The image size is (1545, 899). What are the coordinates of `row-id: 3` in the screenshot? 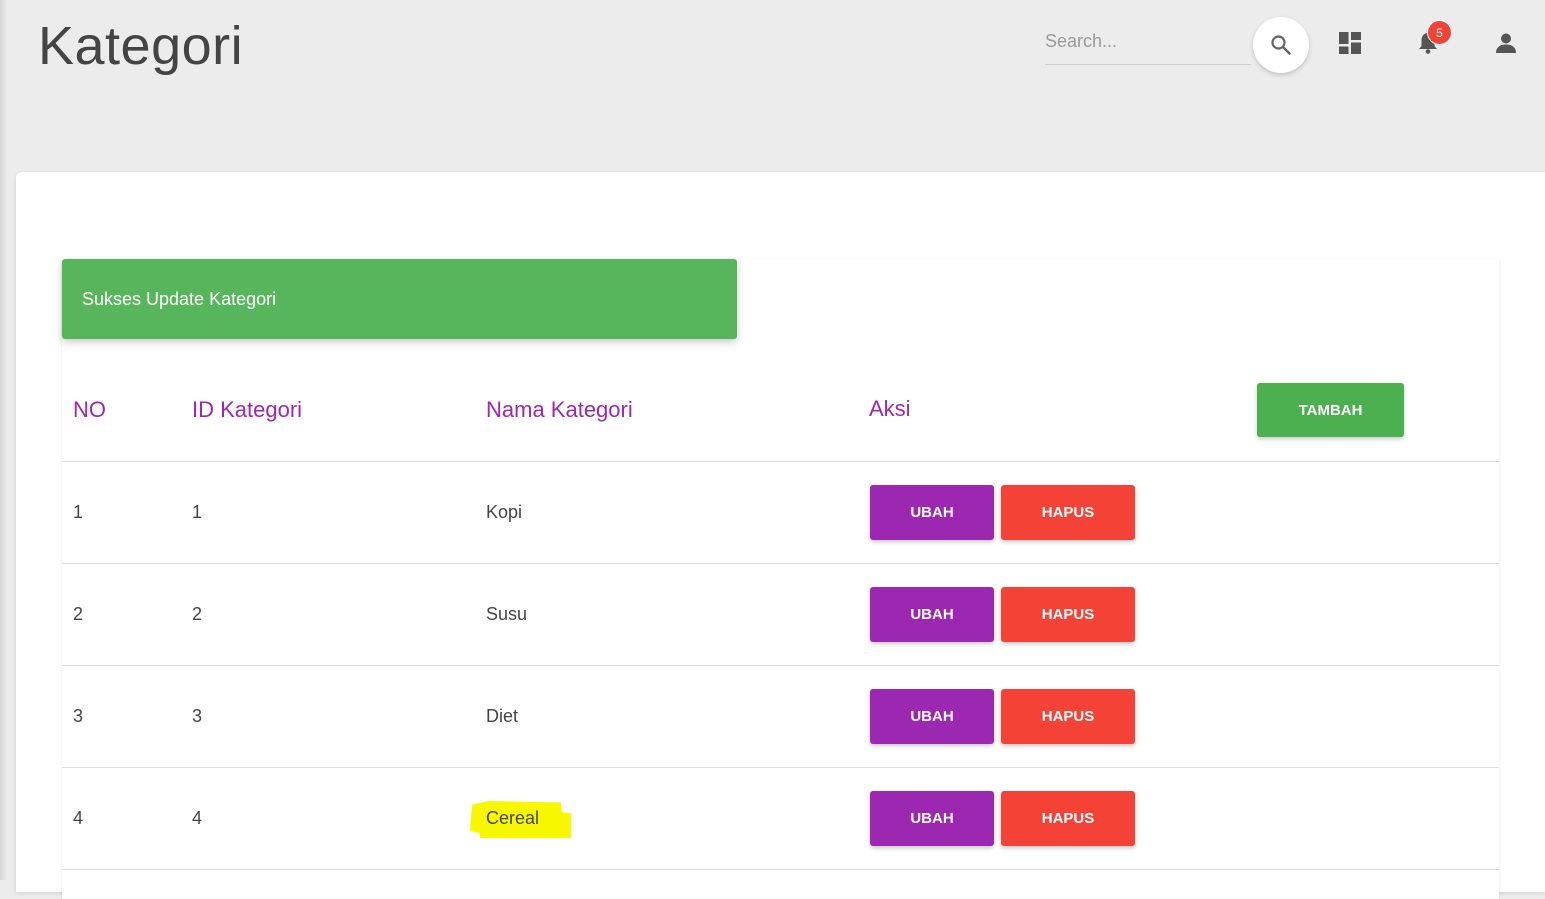 It's located at (197, 716).